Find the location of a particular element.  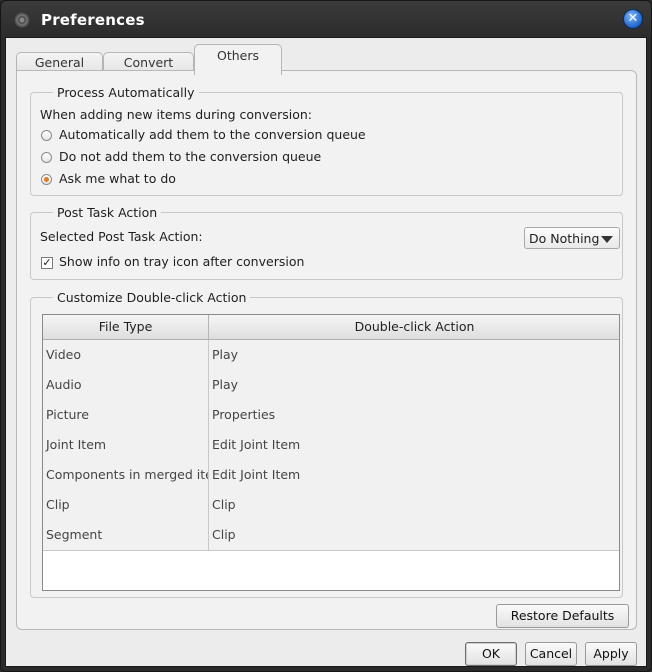

file-type-cell: Video is located at coordinates (64, 354).